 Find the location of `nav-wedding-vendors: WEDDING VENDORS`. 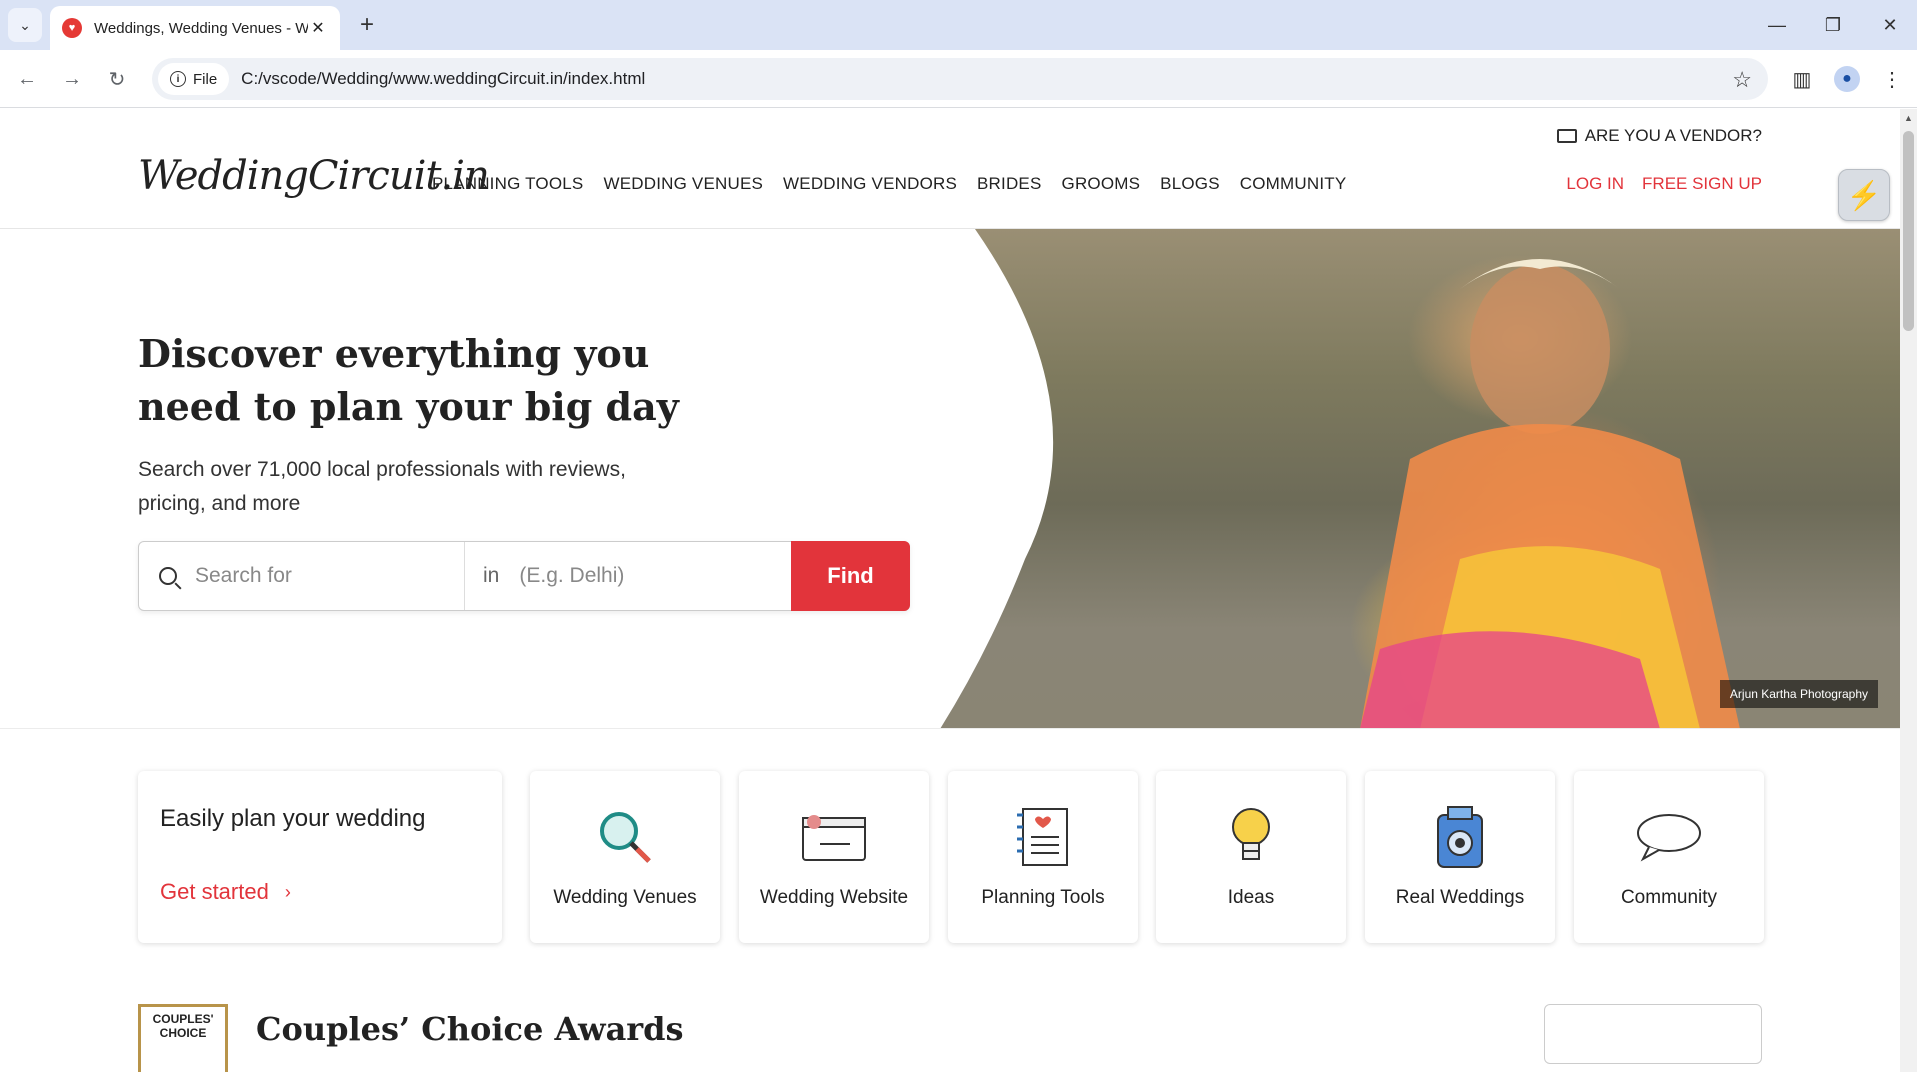

nav-wedding-vendors: WEDDING VENDORS is located at coordinates (870, 184).